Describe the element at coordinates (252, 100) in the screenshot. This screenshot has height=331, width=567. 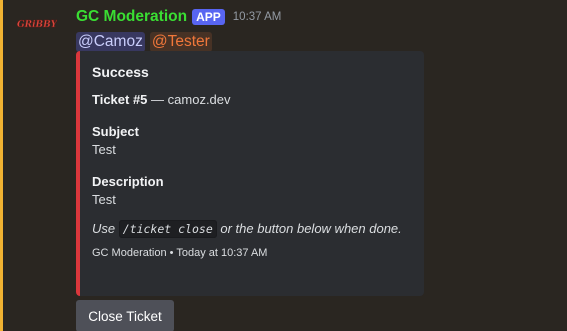
I see `embed-description: Ticket #5 — camoz.dev` at that location.